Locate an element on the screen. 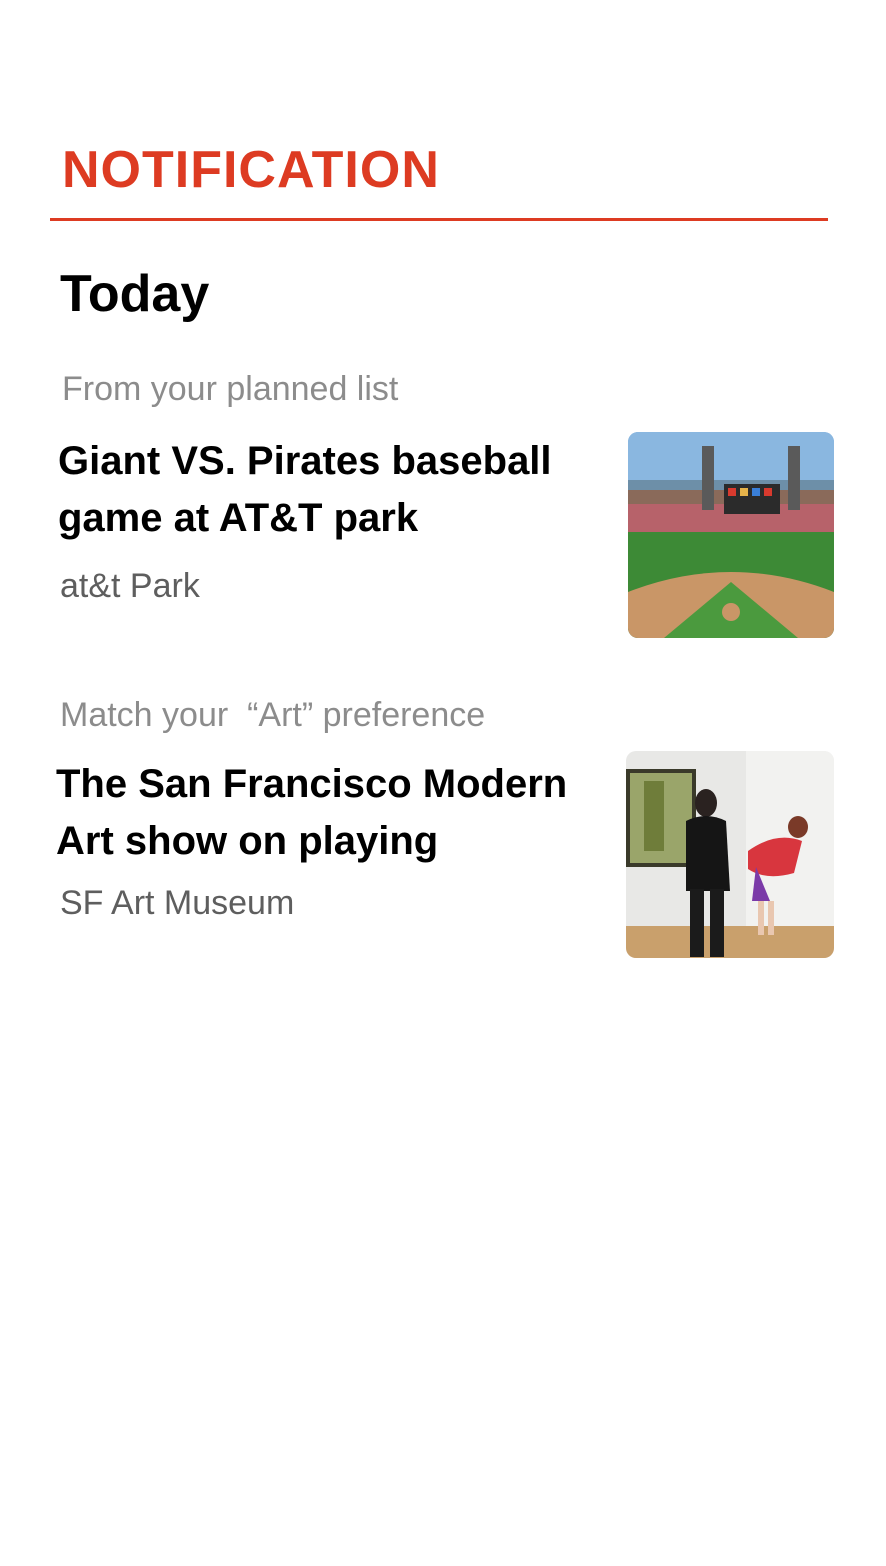 Image resolution: width=886 pixels, height=1566 pixels. notification-context: From your planned list is located at coordinates (230, 389).